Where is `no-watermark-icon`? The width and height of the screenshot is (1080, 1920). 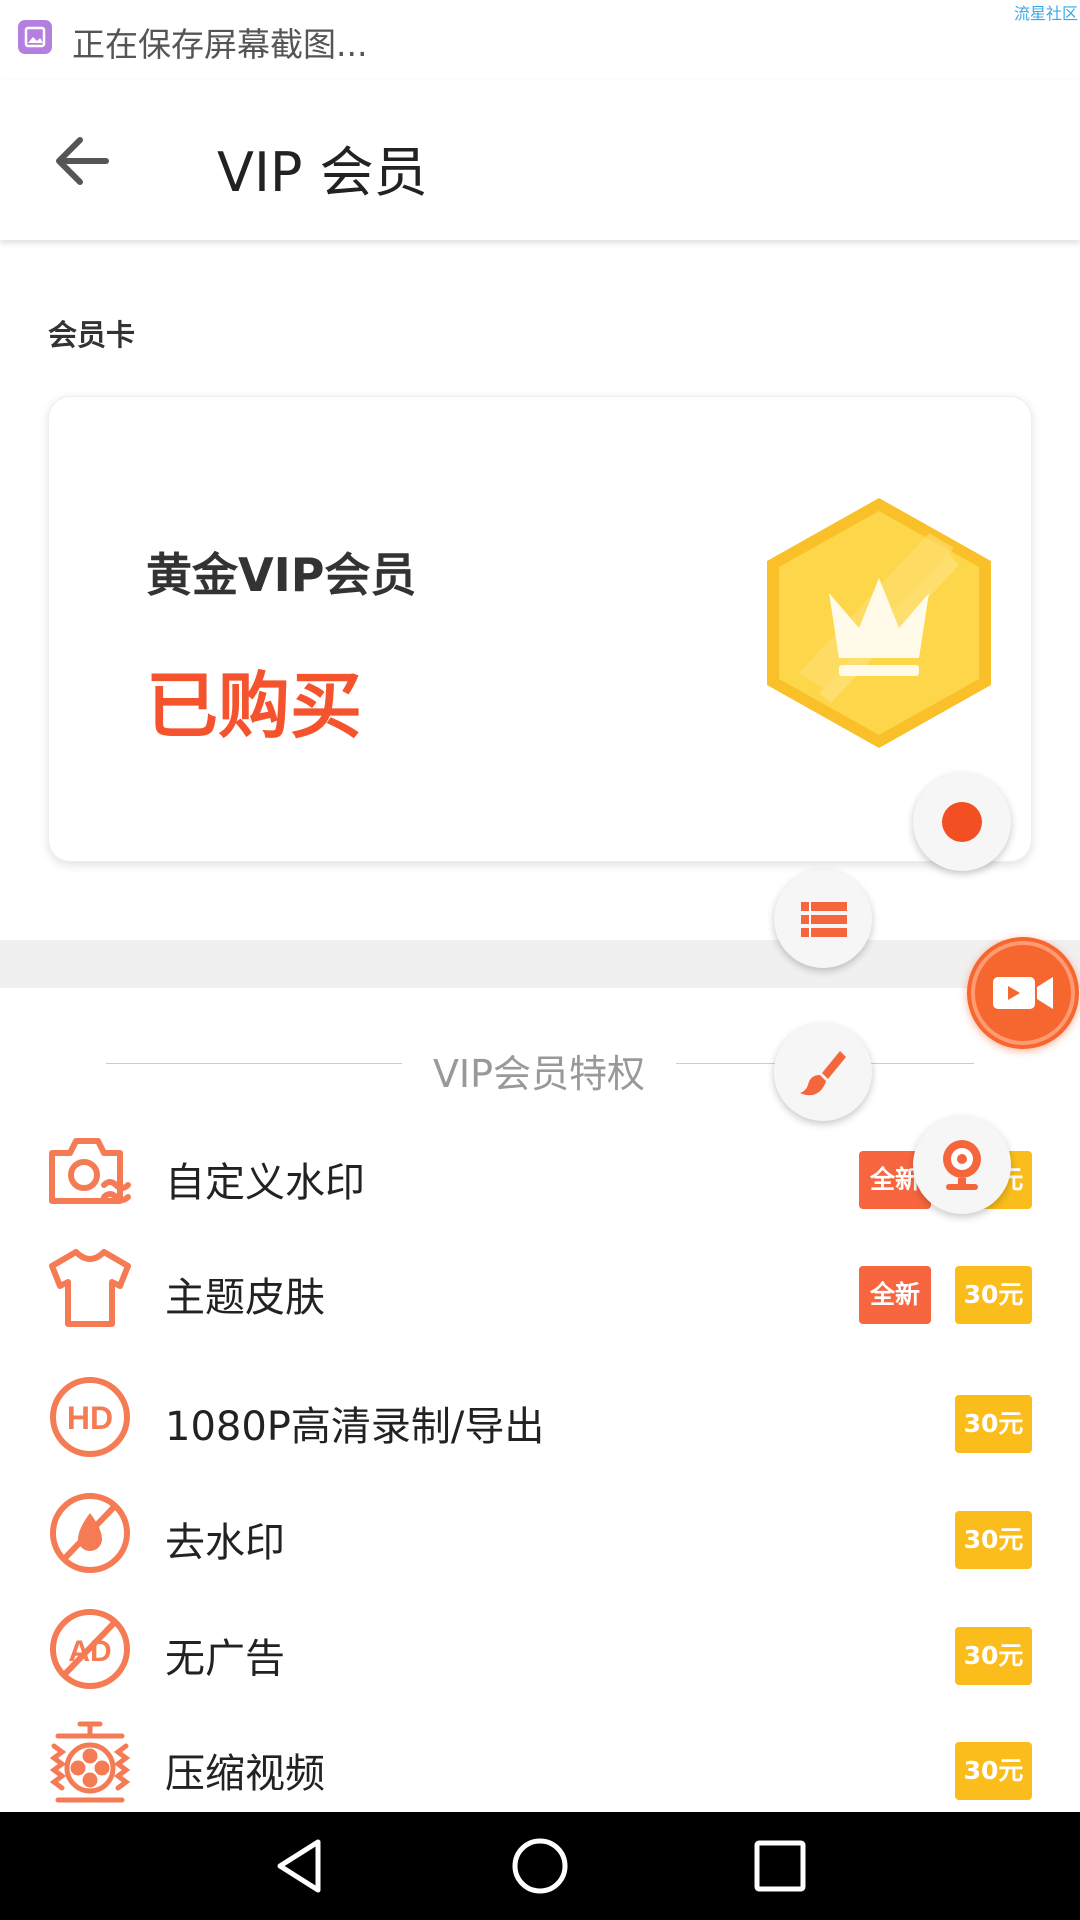
no-watermark-icon is located at coordinates (90, 1533).